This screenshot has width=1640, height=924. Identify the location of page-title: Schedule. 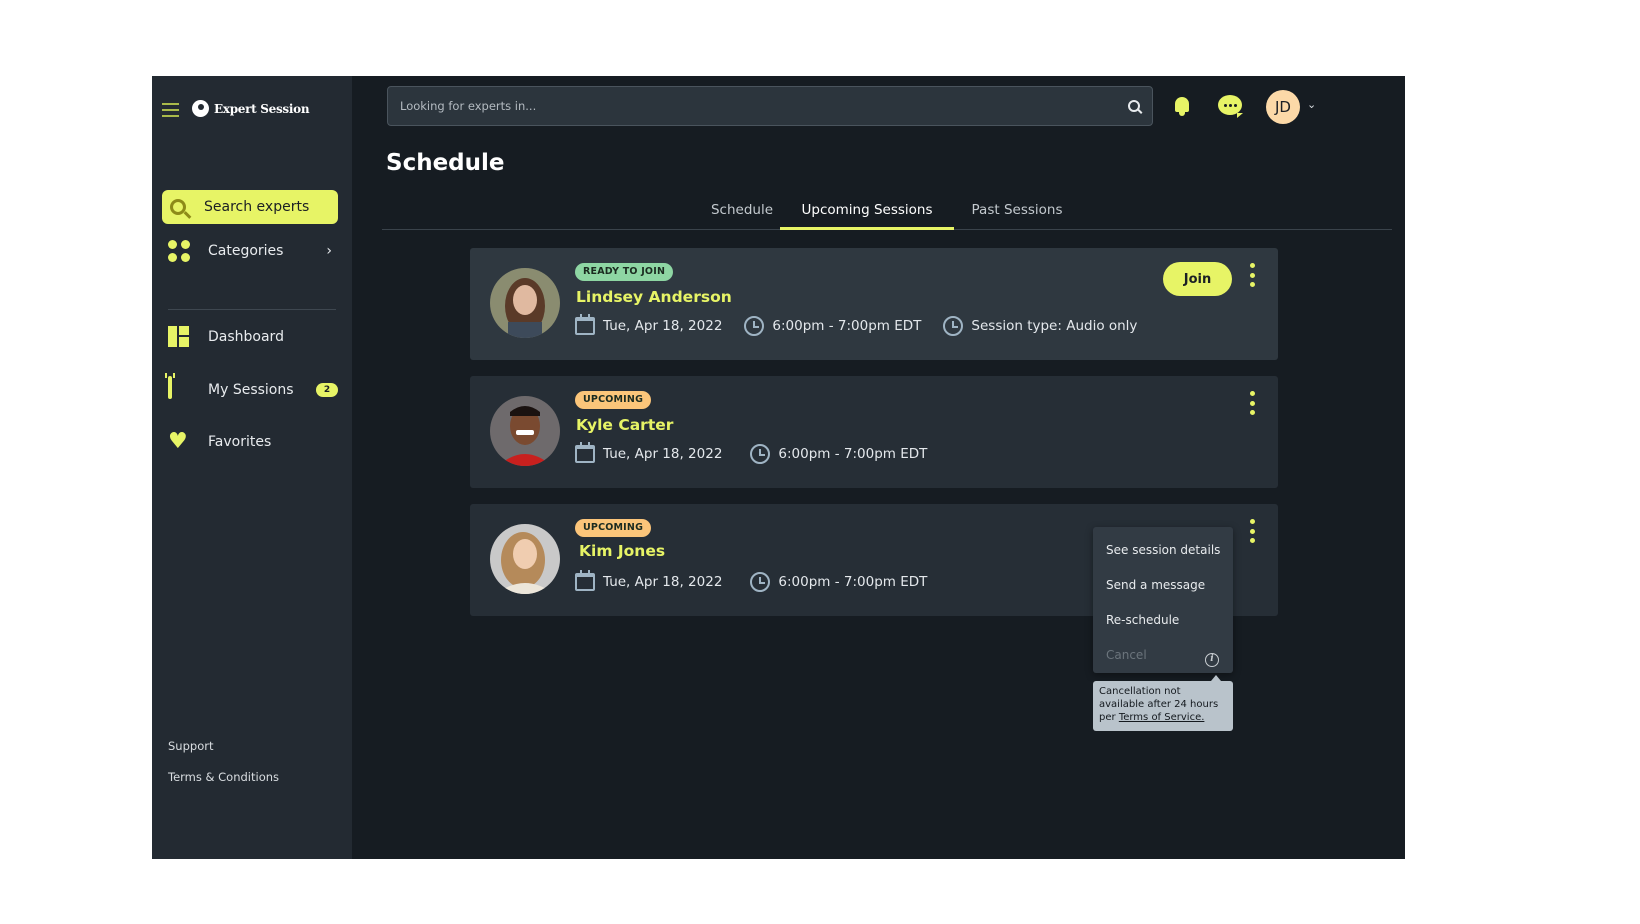
(445, 163).